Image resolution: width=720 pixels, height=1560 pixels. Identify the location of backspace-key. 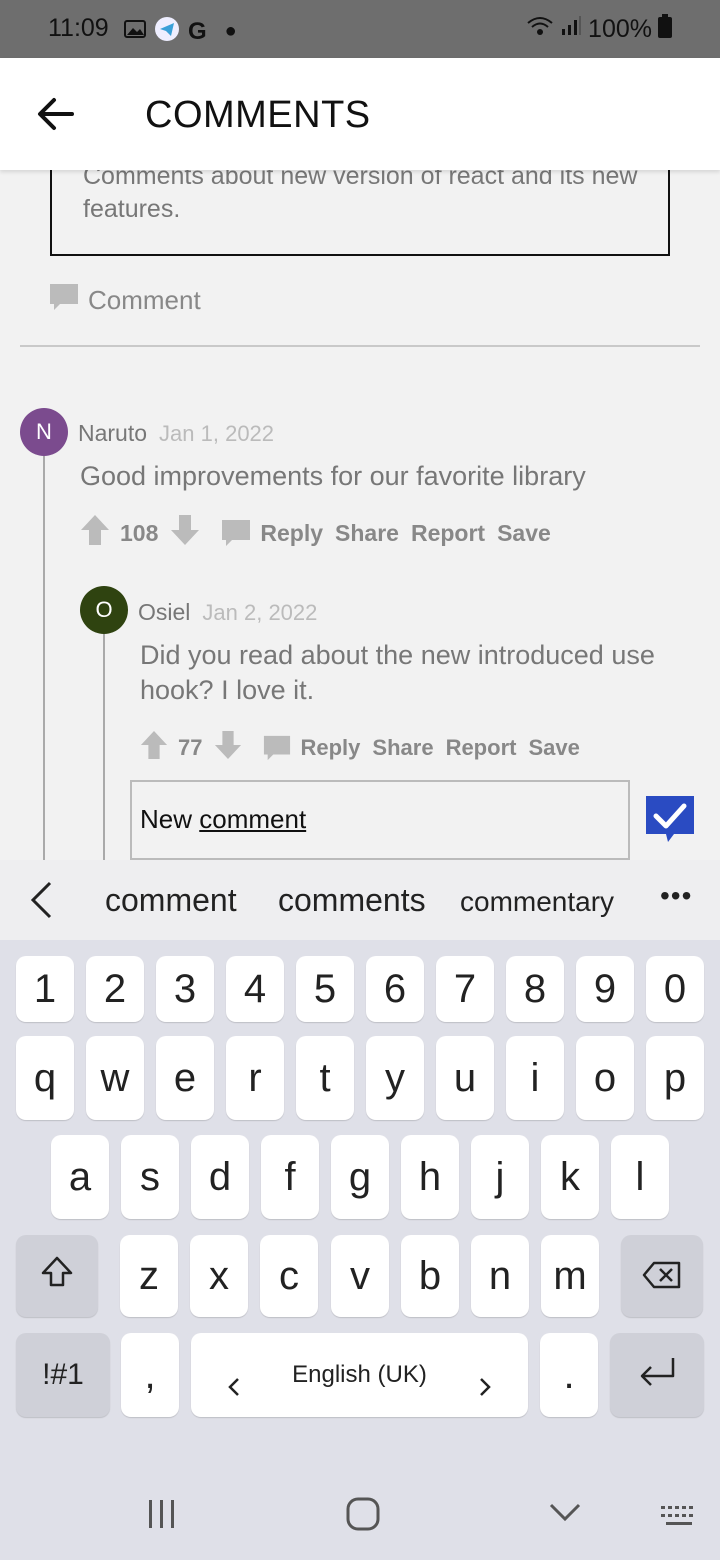
(662, 1276).